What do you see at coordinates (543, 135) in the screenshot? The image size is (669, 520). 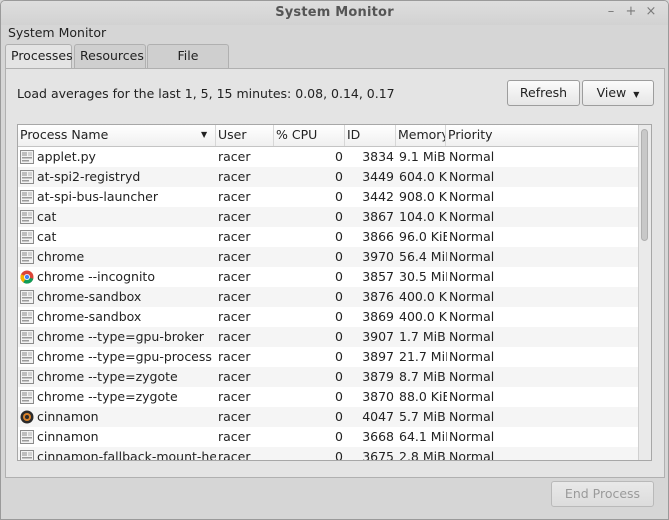 I see `column-header-priority: Priority` at bounding box center [543, 135].